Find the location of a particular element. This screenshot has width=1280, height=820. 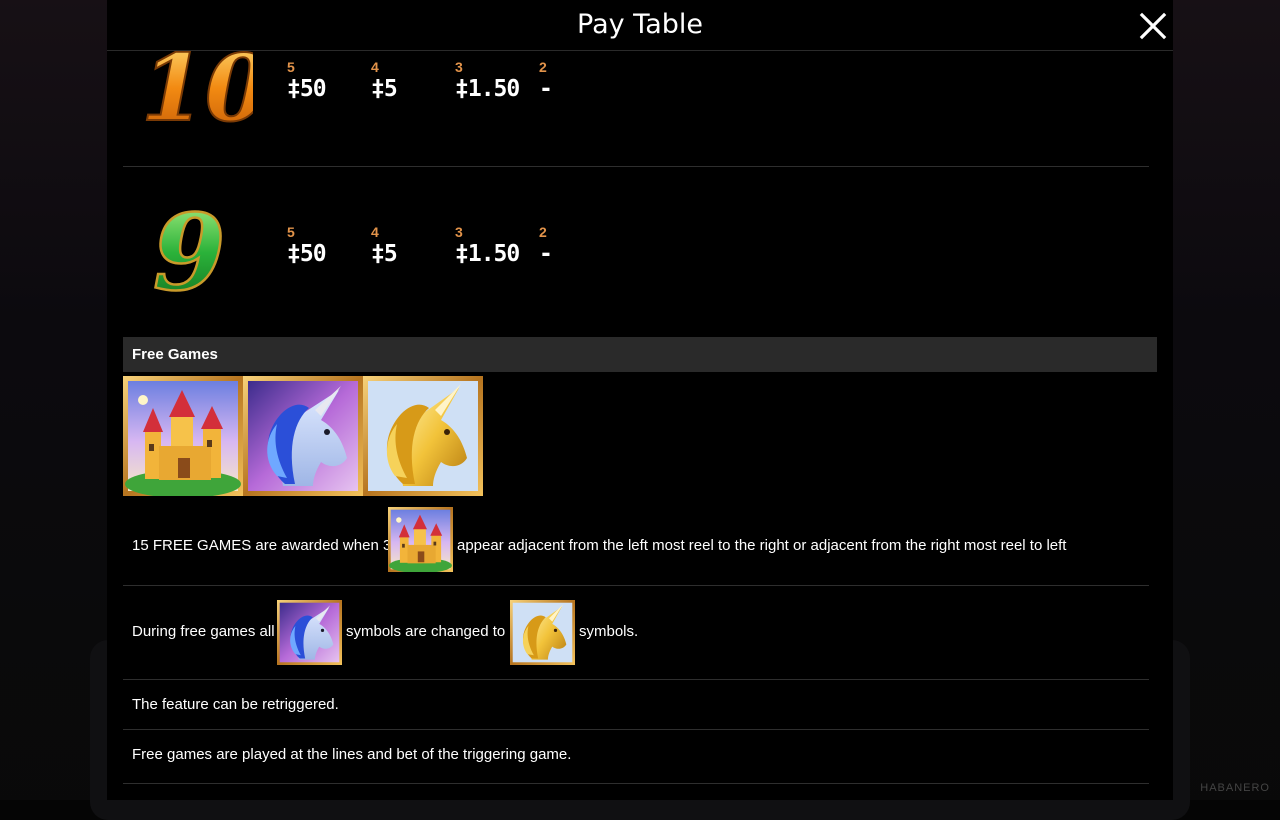

section-title: Free Games is located at coordinates (175, 354).